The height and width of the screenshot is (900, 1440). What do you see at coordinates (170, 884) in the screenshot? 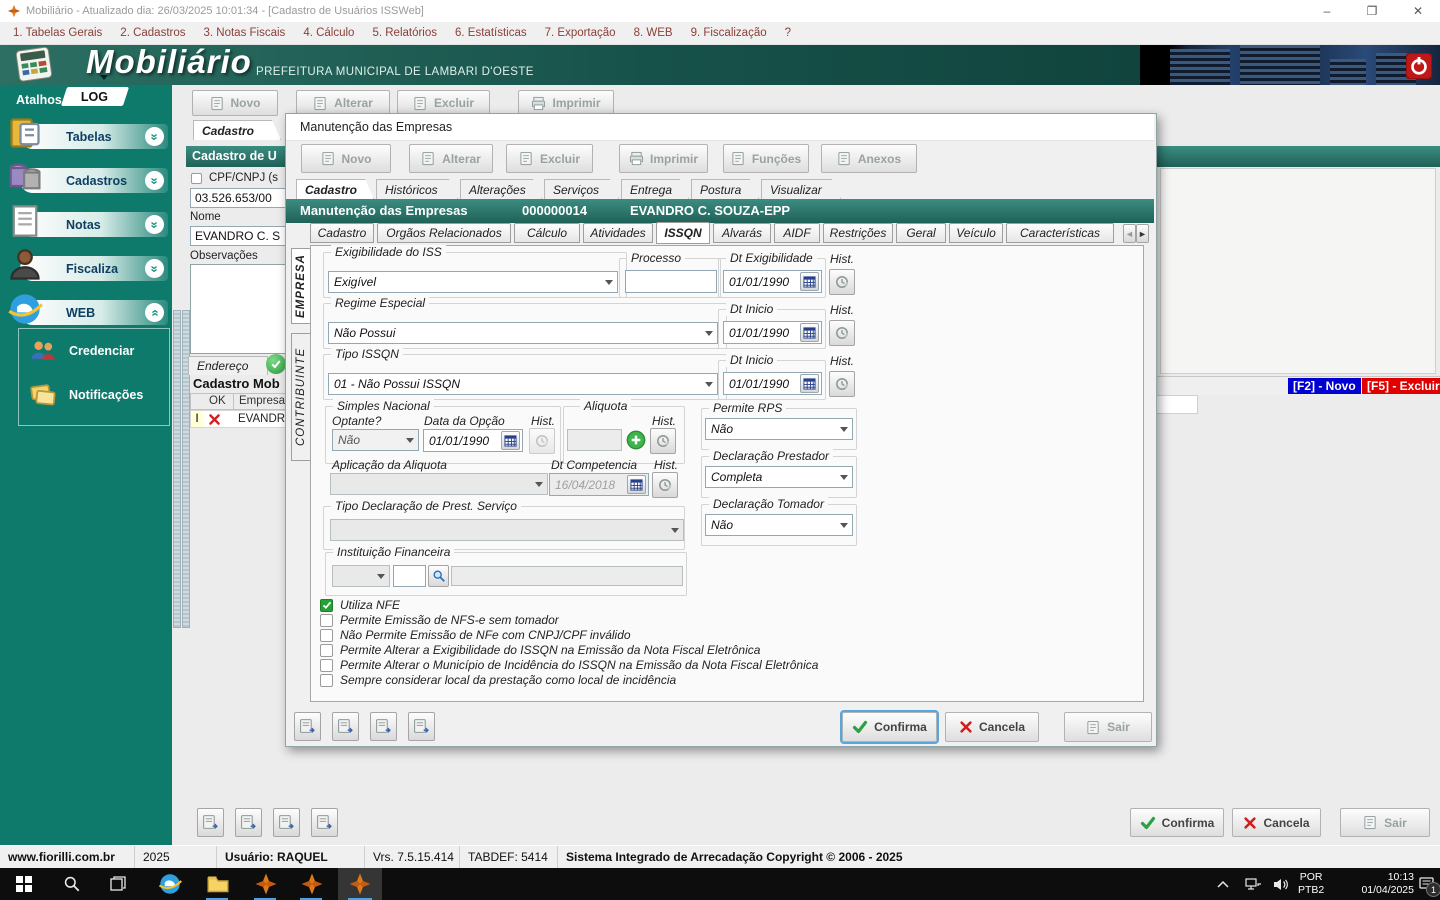
I see `internet-explorer-taskbar-icon` at bounding box center [170, 884].